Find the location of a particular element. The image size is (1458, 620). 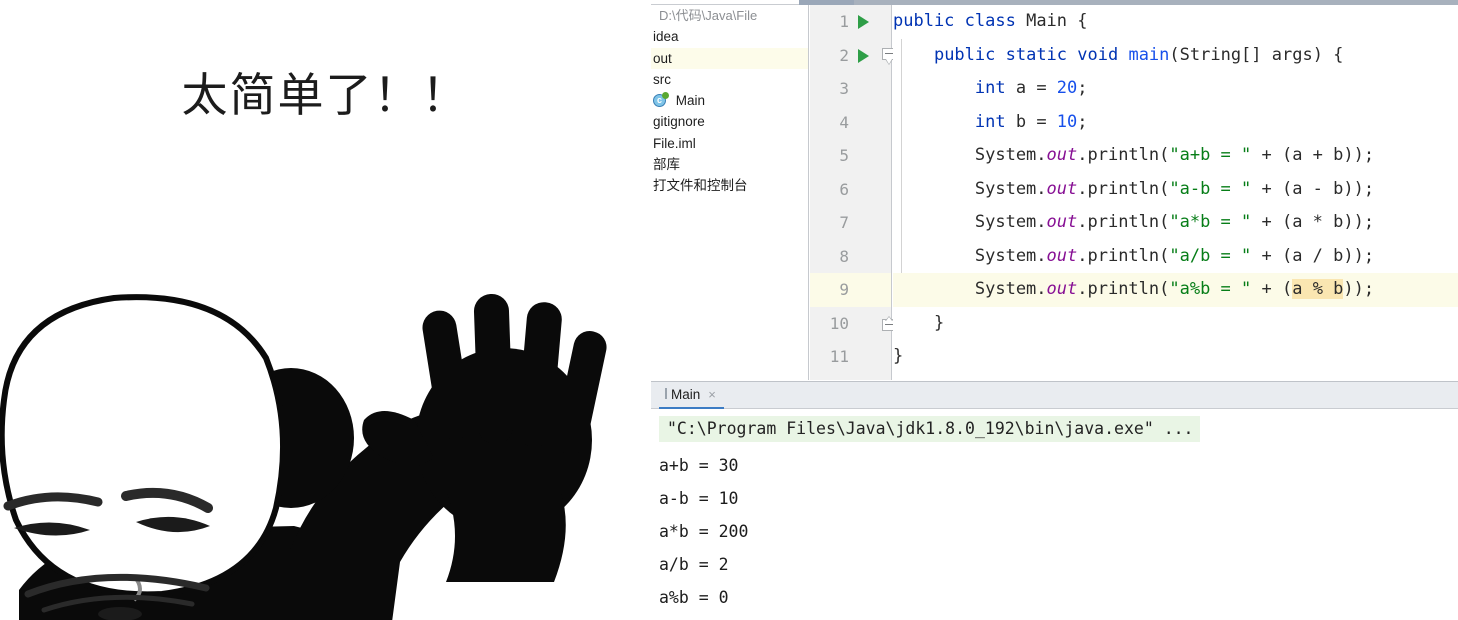

line-number: 7 is located at coordinates (844, 222).